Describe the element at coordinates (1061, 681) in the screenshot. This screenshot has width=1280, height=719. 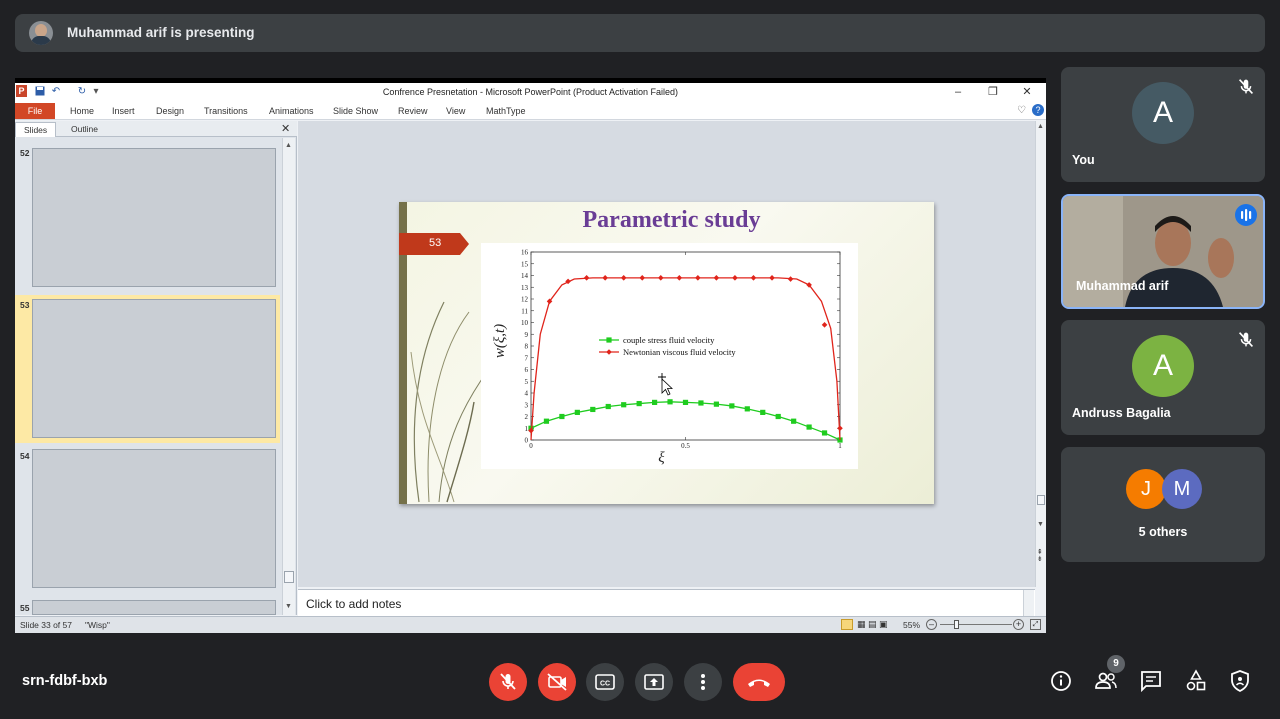
I see `meeting-info-icon` at that location.